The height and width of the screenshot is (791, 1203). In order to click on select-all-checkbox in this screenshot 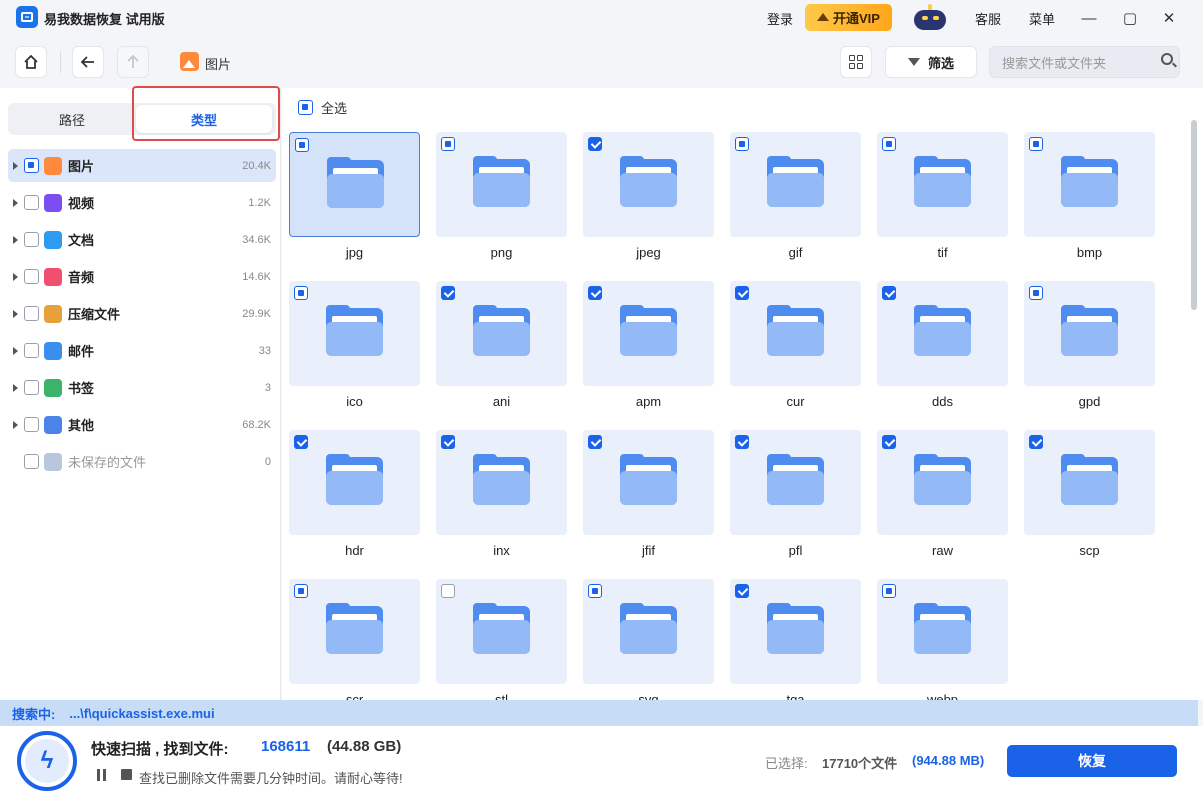, I will do `click(305, 107)`.